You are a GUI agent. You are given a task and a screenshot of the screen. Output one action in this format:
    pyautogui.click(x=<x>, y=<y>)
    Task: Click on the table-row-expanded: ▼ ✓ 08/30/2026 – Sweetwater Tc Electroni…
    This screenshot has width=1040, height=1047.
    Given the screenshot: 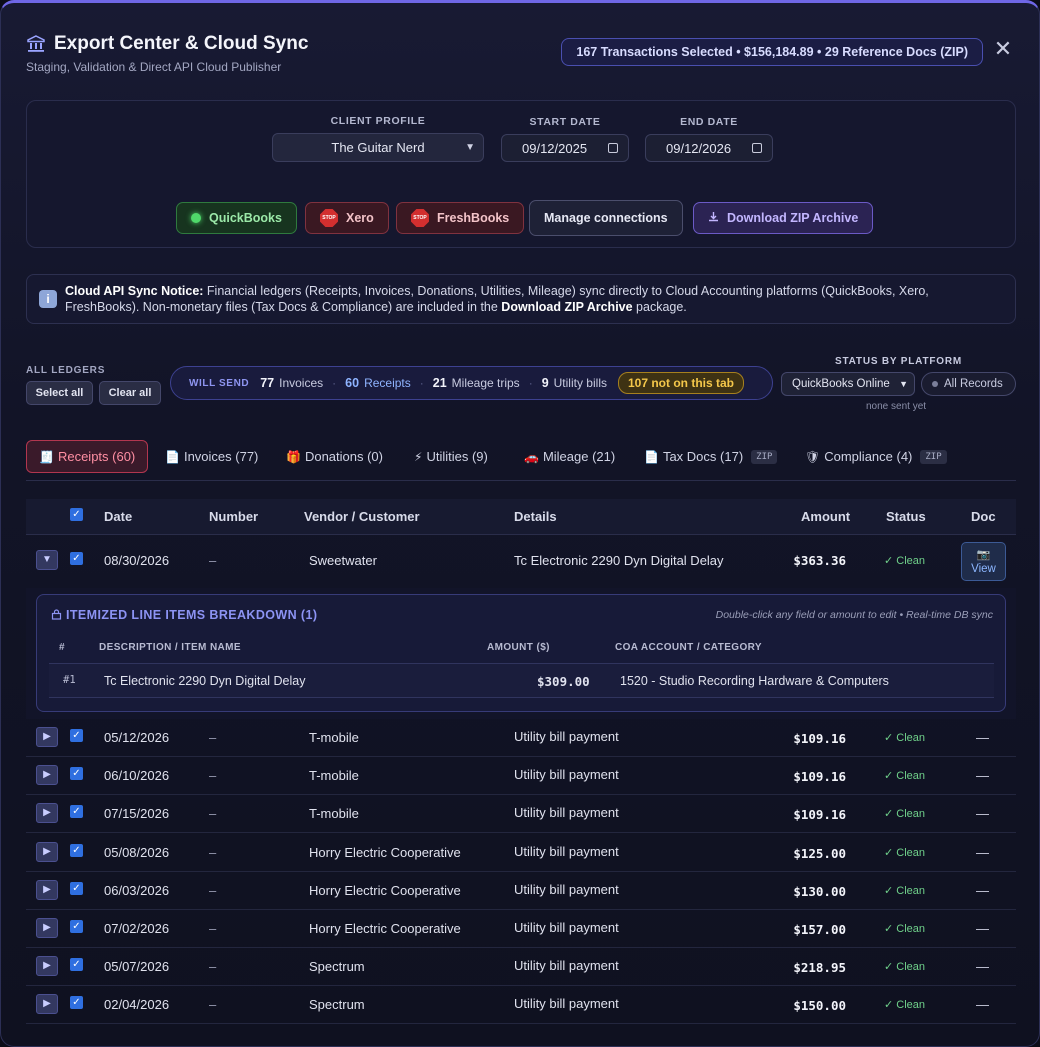 What is the action you would take?
    pyautogui.click(x=521, y=562)
    